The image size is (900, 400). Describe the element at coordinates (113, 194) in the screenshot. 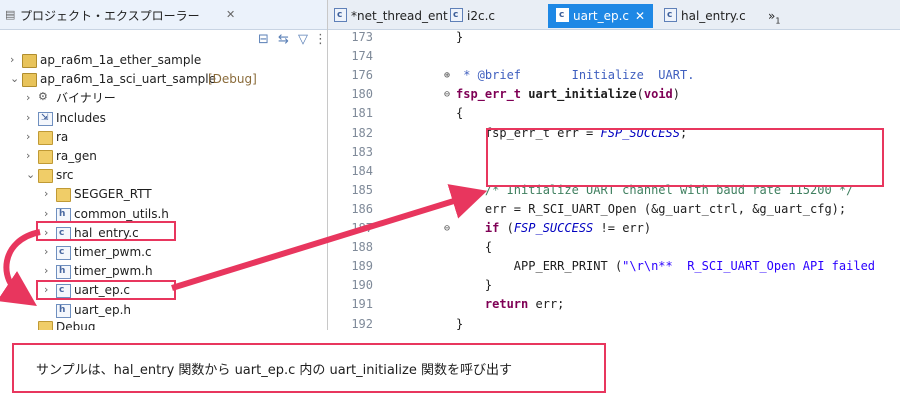

I see `tree-item-label: SEGGER_RTT` at that location.